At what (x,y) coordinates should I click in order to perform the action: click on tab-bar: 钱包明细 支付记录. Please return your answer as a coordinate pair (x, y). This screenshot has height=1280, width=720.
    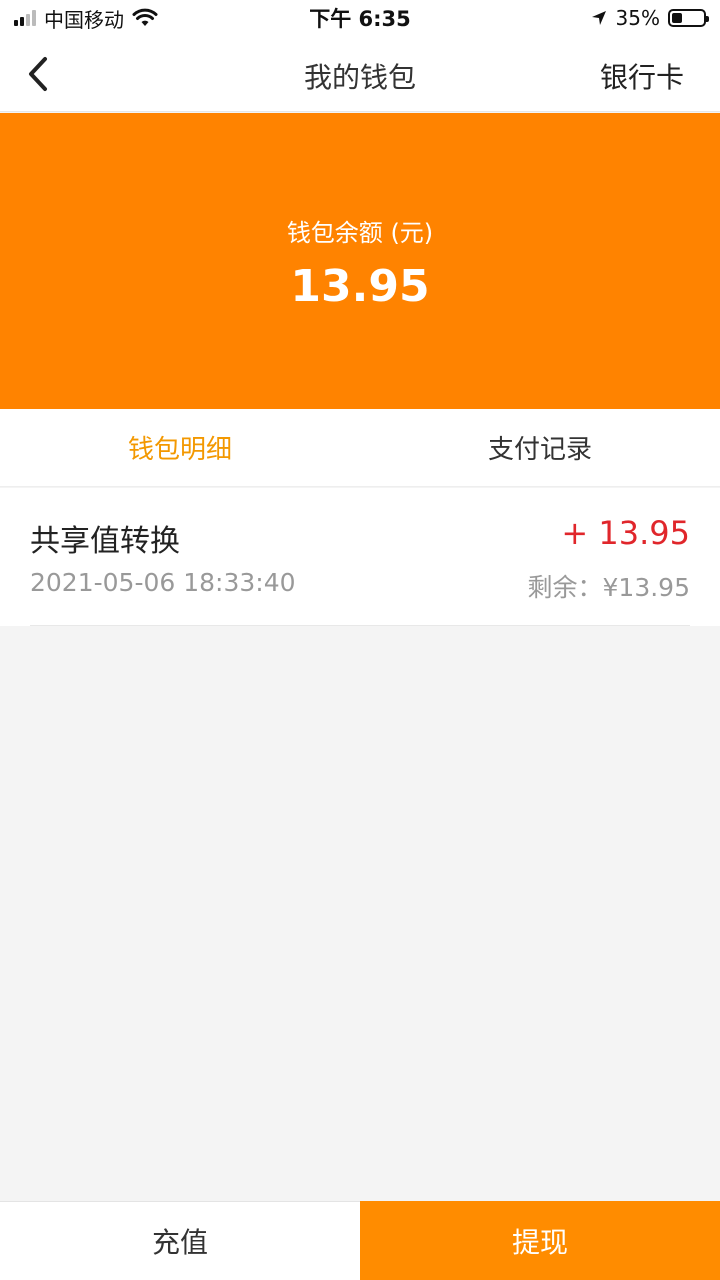
    Looking at the image, I should click on (360, 448).